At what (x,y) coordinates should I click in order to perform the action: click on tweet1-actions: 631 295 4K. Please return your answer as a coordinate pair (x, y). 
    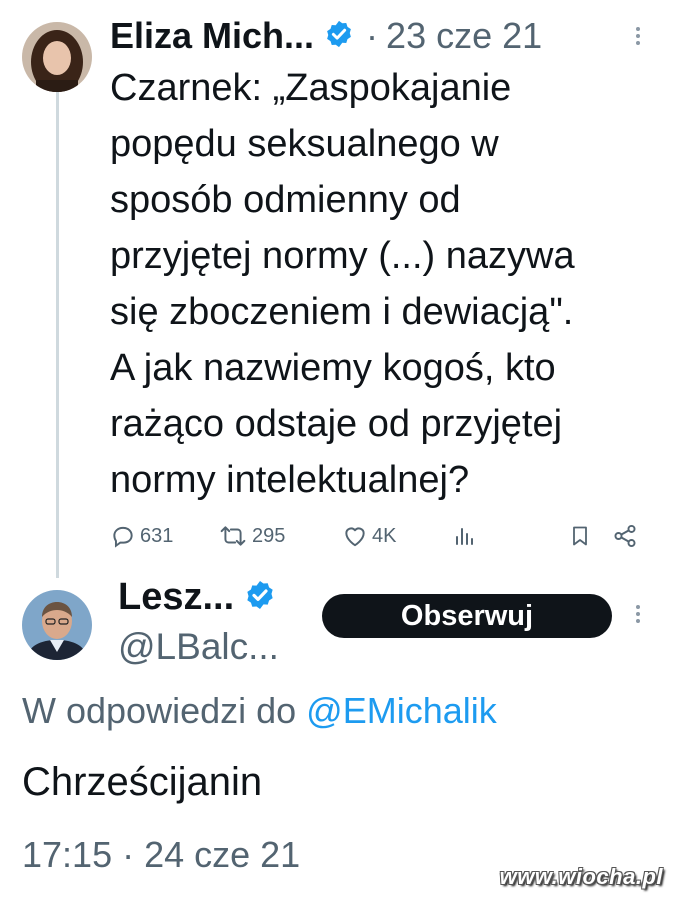
    Looking at the image, I should click on (380, 536).